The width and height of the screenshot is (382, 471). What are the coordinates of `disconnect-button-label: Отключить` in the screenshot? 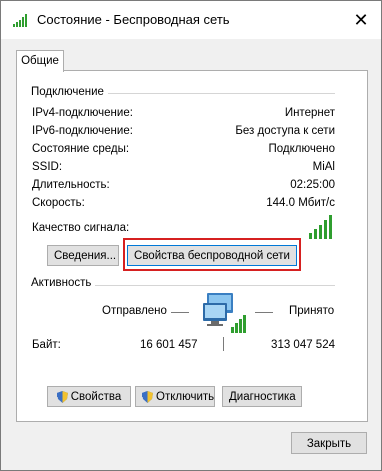 It's located at (185, 397).